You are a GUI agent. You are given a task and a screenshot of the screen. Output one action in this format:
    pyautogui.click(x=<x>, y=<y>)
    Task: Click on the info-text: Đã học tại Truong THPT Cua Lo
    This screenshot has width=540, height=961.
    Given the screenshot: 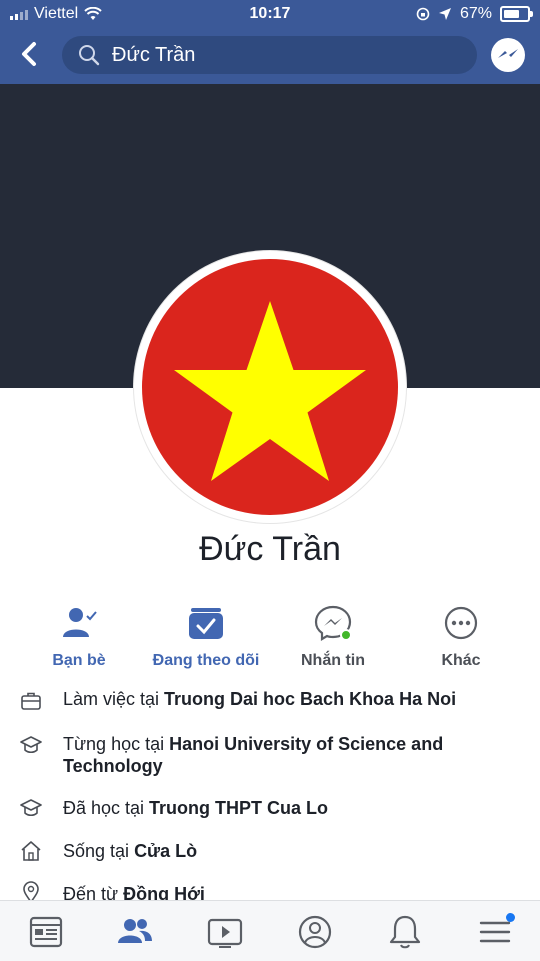 What is the action you would take?
    pyautogui.click(x=281, y=808)
    